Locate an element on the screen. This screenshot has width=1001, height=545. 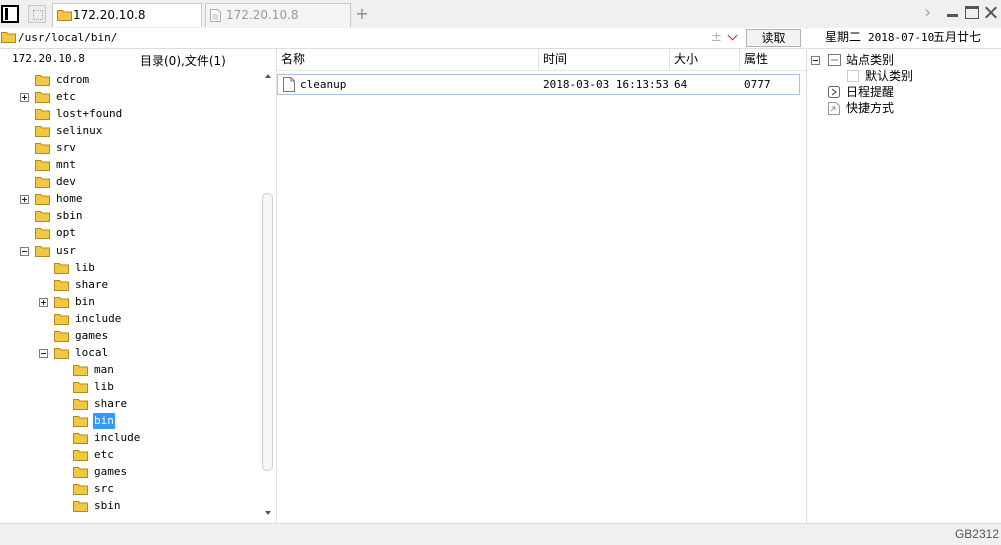
tree-item: man is located at coordinates (156, 370).